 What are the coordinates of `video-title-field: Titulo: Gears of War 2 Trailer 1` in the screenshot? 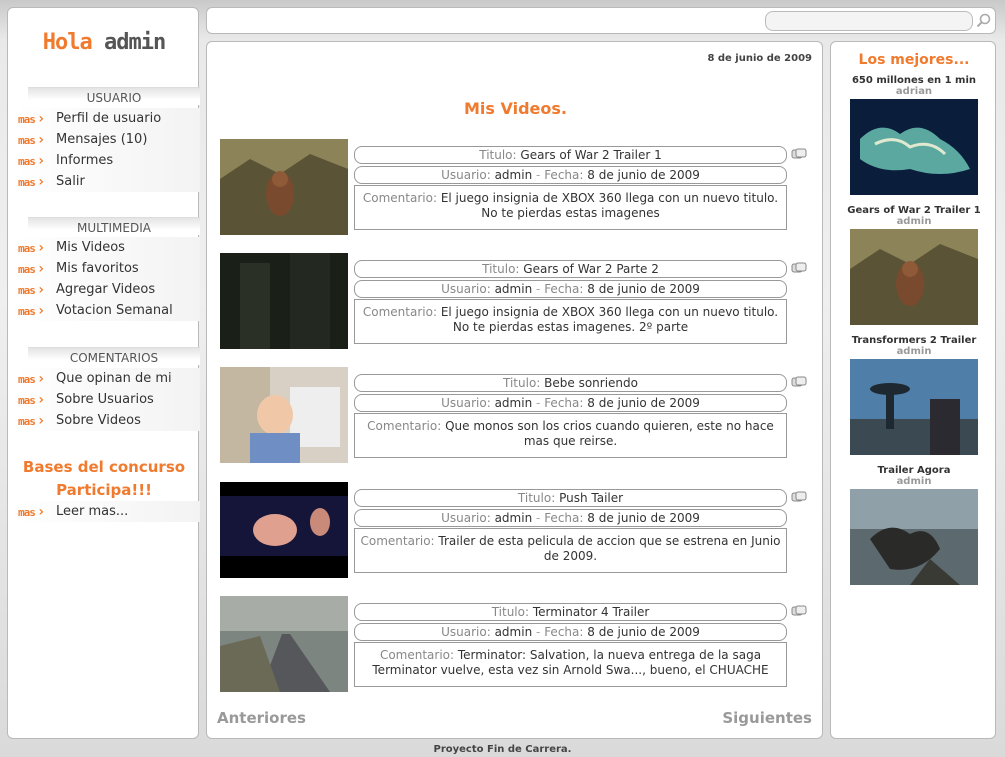 It's located at (570, 155).